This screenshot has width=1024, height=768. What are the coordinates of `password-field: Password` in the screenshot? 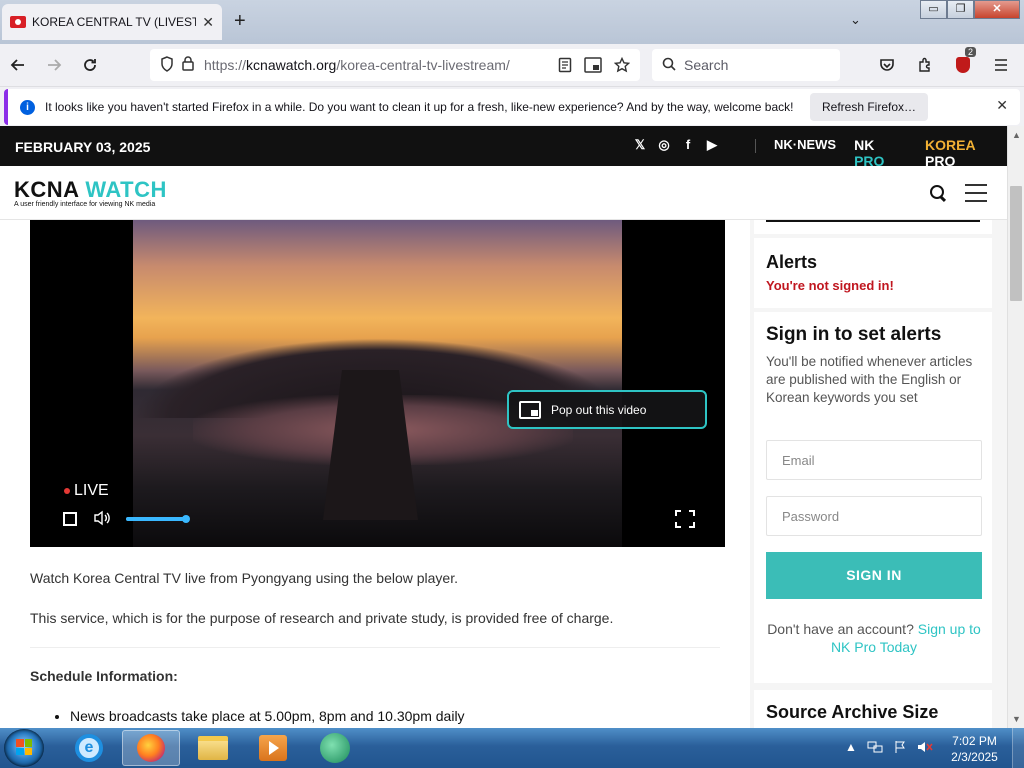 It's located at (874, 516).